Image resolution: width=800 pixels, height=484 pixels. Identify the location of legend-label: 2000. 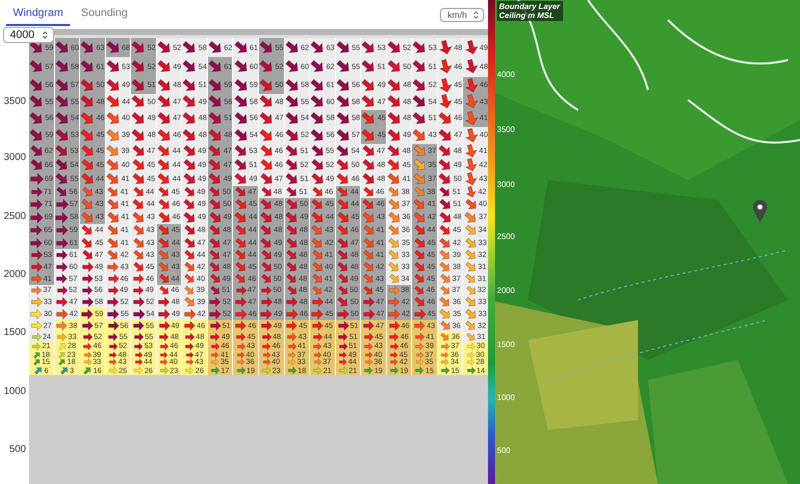
(506, 291).